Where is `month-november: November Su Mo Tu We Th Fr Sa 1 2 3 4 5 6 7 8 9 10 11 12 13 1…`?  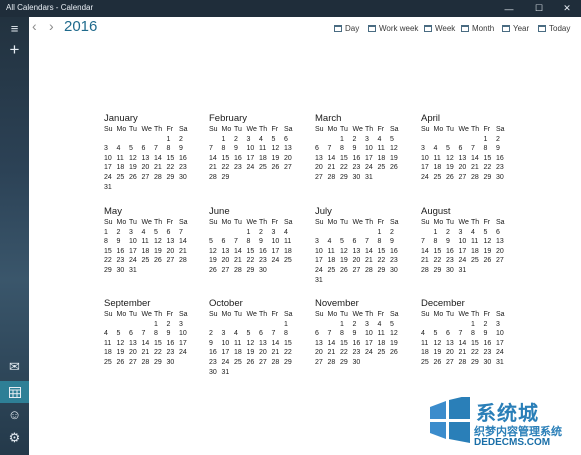
month-november: November Su Mo Tu We Th Fr Sa 1 2 3 4 5 6 7 8 9 10 11 12 13 1… is located at coordinates (365, 332).